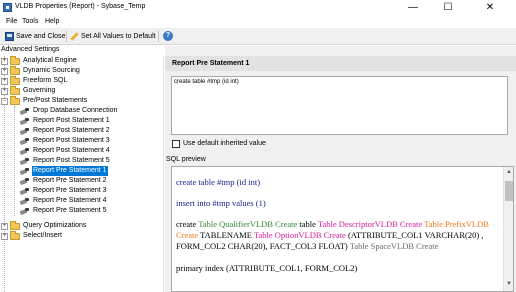 This screenshot has height=292, width=516. What do you see at coordinates (218, 182) in the screenshot?
I see `sql-preview-line: create table #tmp (id int)` at bounding box center [218, 182].